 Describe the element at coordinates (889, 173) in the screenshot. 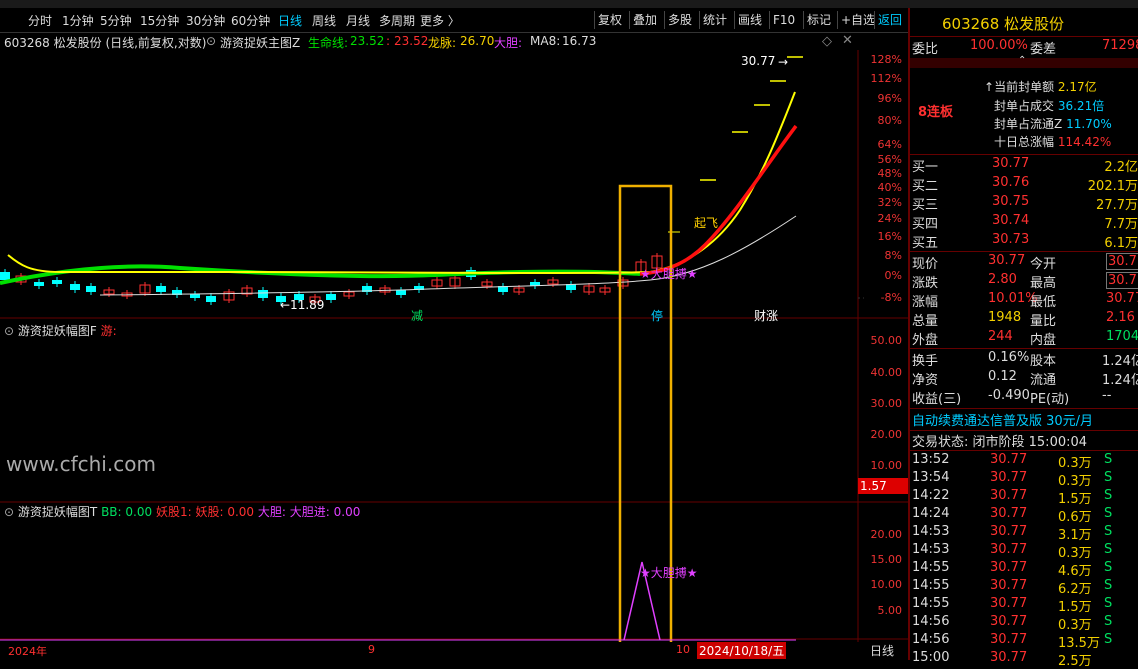

I see `axis-tick: 48%` at that location.